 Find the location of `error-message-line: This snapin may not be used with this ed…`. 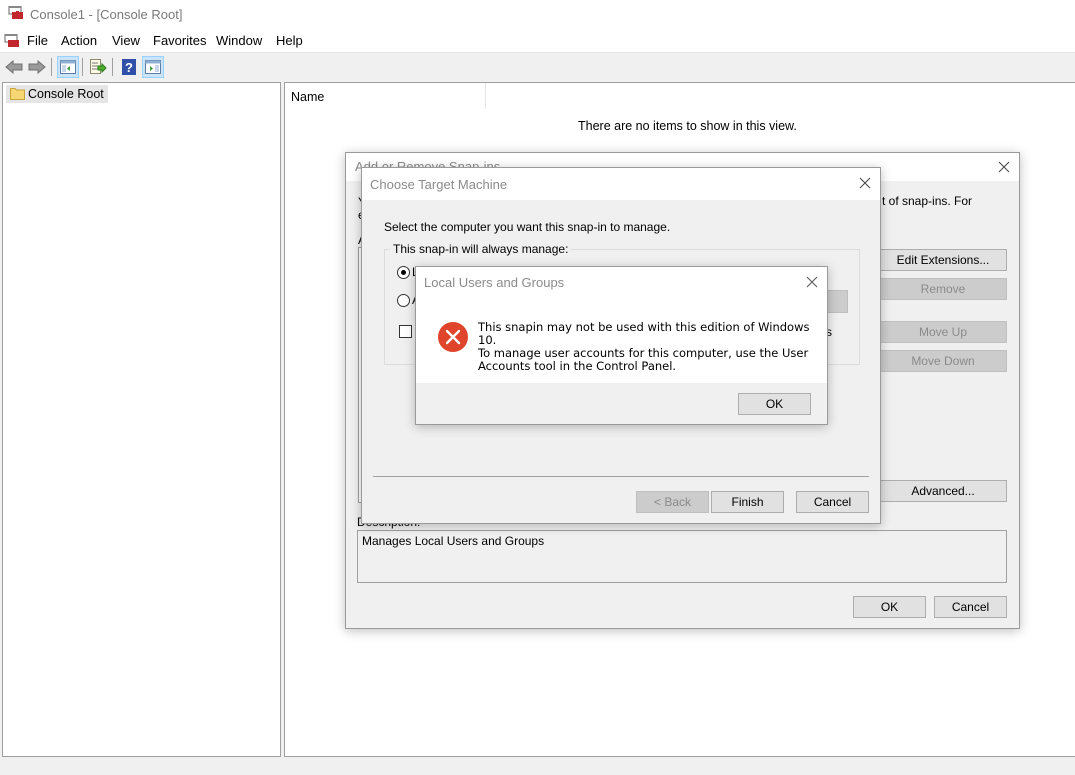

error-message-line: This snapin may not be used with this ed… is located at coordinates (644, 333).